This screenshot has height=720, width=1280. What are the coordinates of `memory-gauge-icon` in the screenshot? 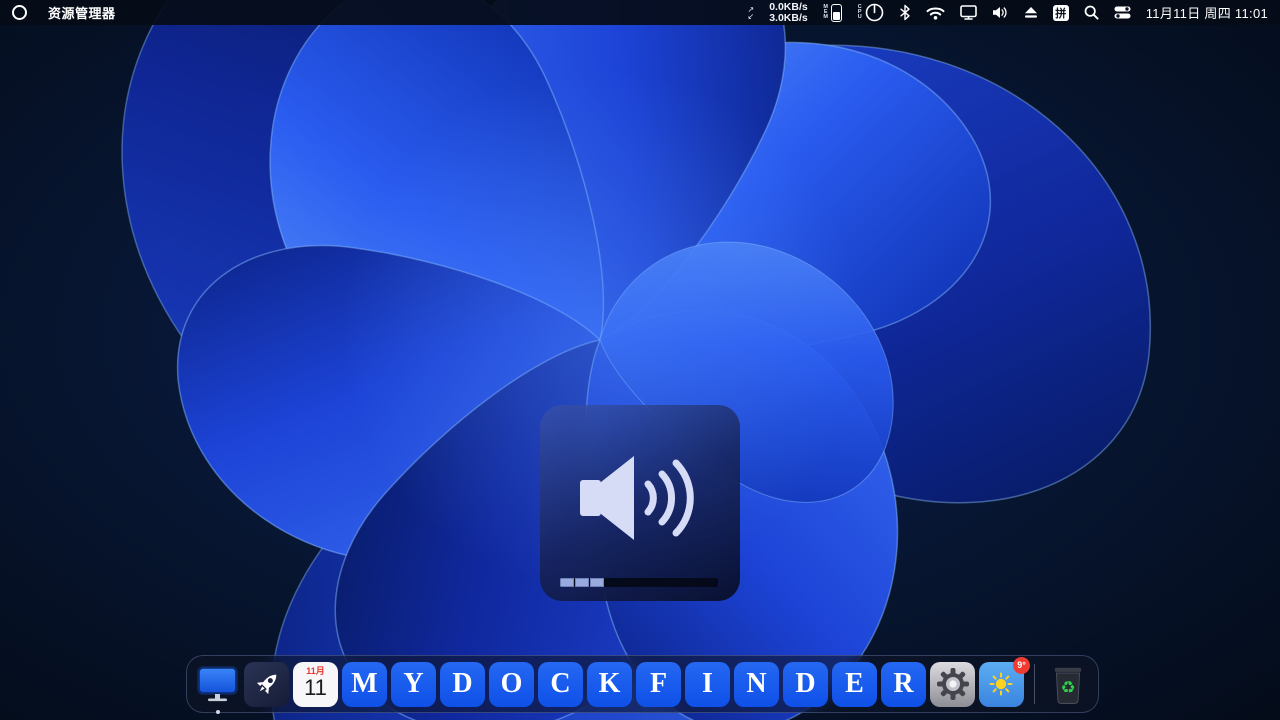 It's located at (836, 12).